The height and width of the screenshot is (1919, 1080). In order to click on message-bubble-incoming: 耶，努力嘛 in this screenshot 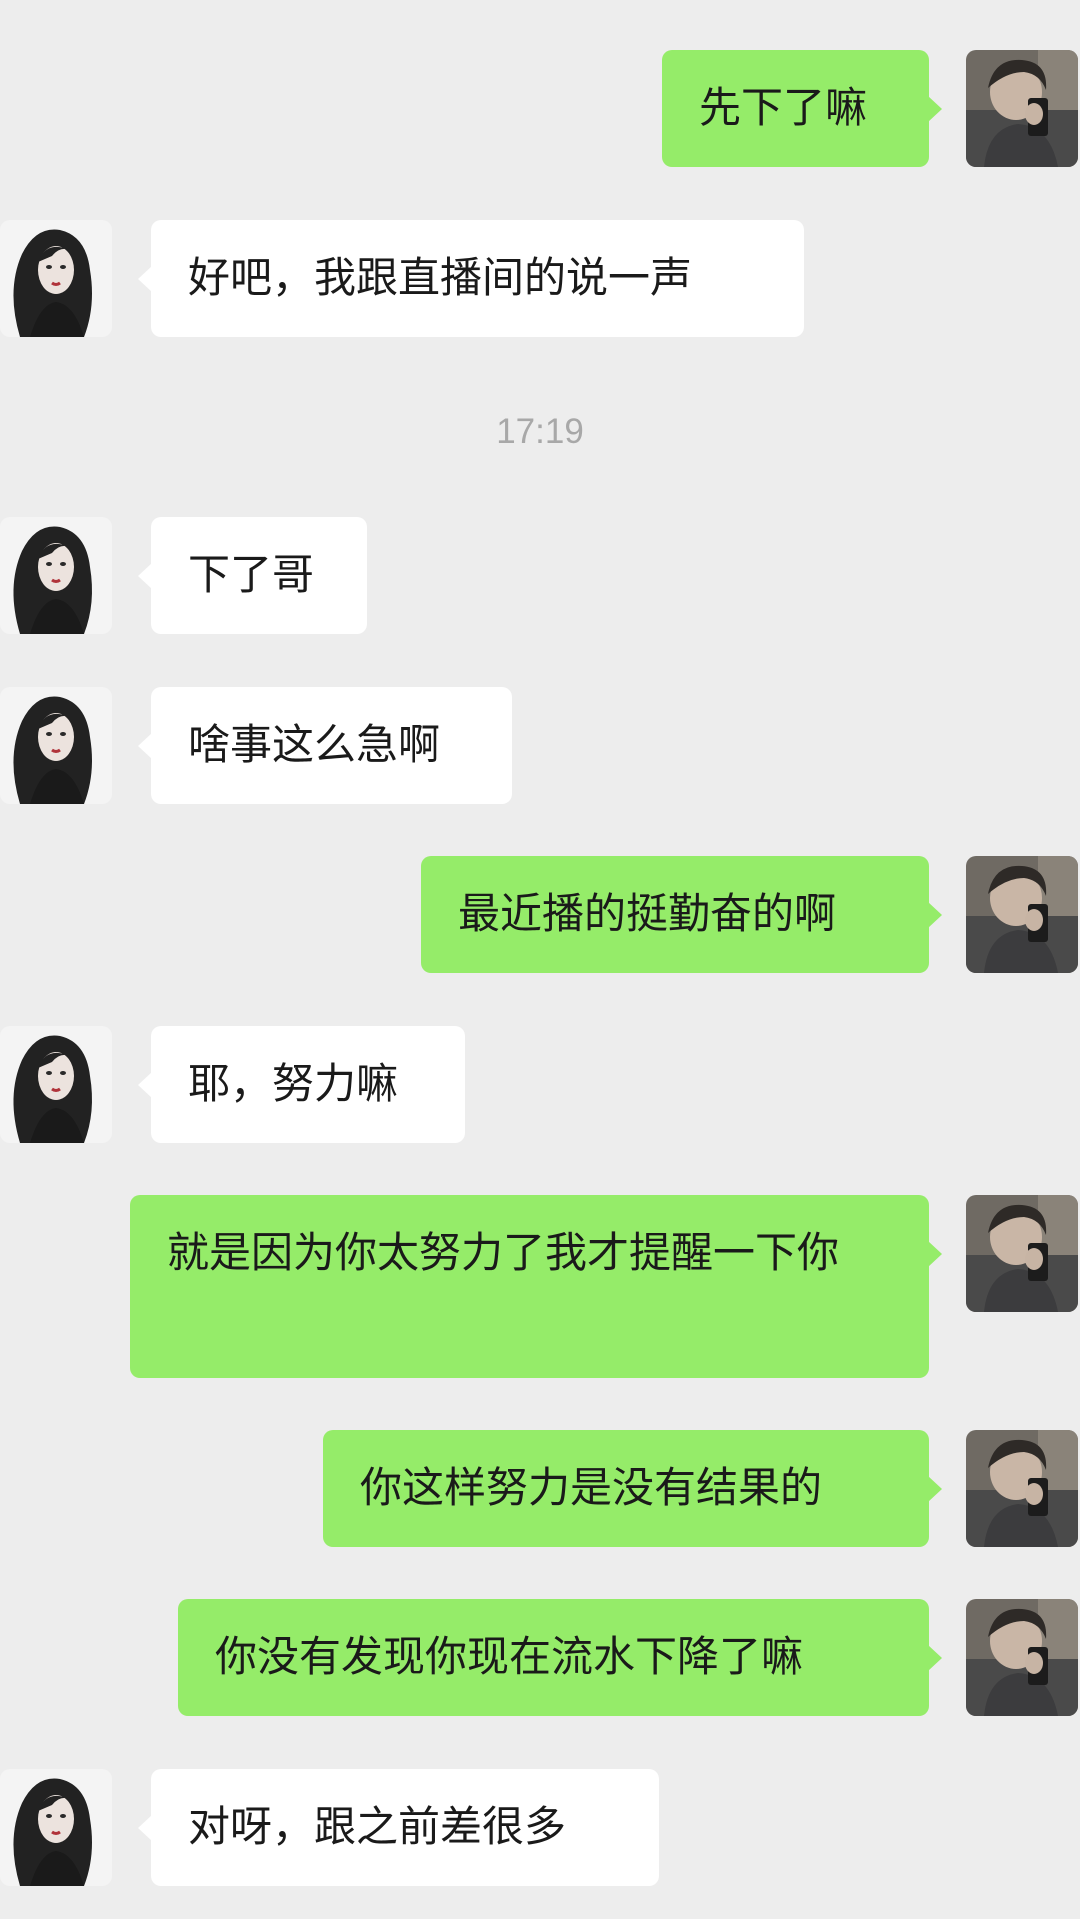, I will do `click(301, 1084)`.